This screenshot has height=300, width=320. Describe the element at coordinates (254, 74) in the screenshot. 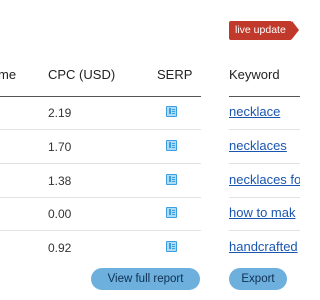

I see `header-keyword: Keyword` at that location.